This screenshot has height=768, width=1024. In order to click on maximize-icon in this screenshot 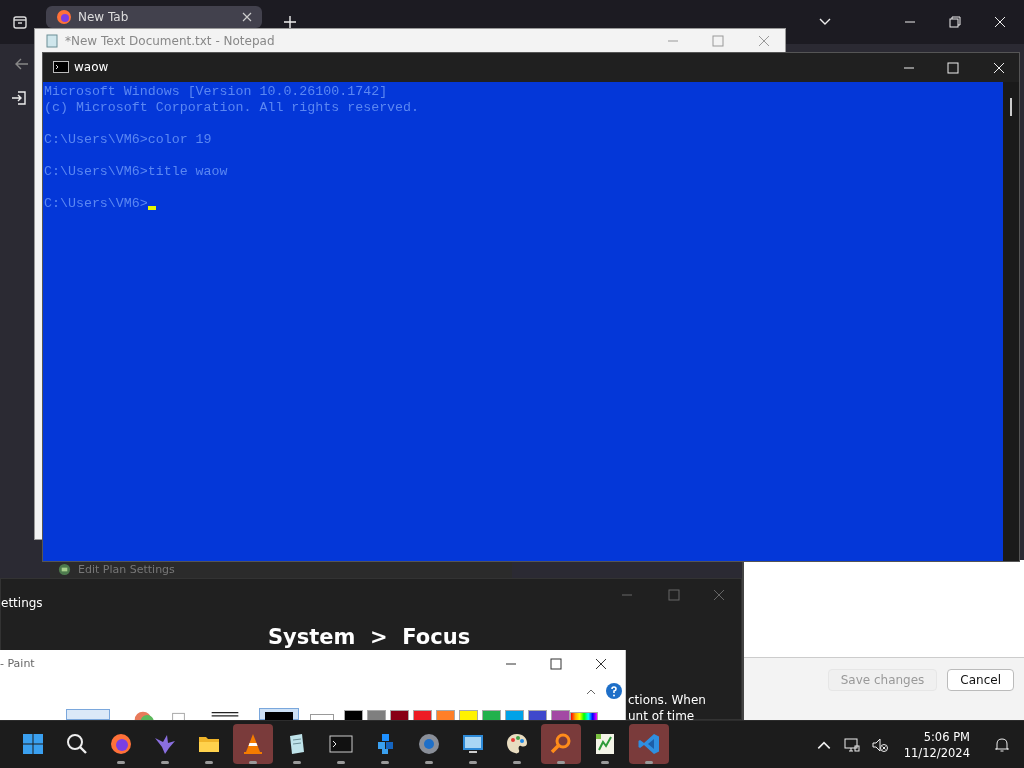, I will do `click(556, 664)`.